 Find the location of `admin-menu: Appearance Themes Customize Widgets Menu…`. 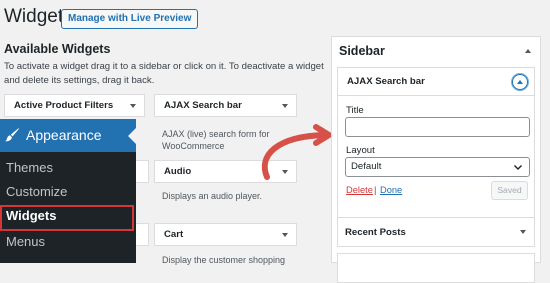

admin-menu: Appearance Themes Customize Widgets Menu… is located at coordinates (68, 191).